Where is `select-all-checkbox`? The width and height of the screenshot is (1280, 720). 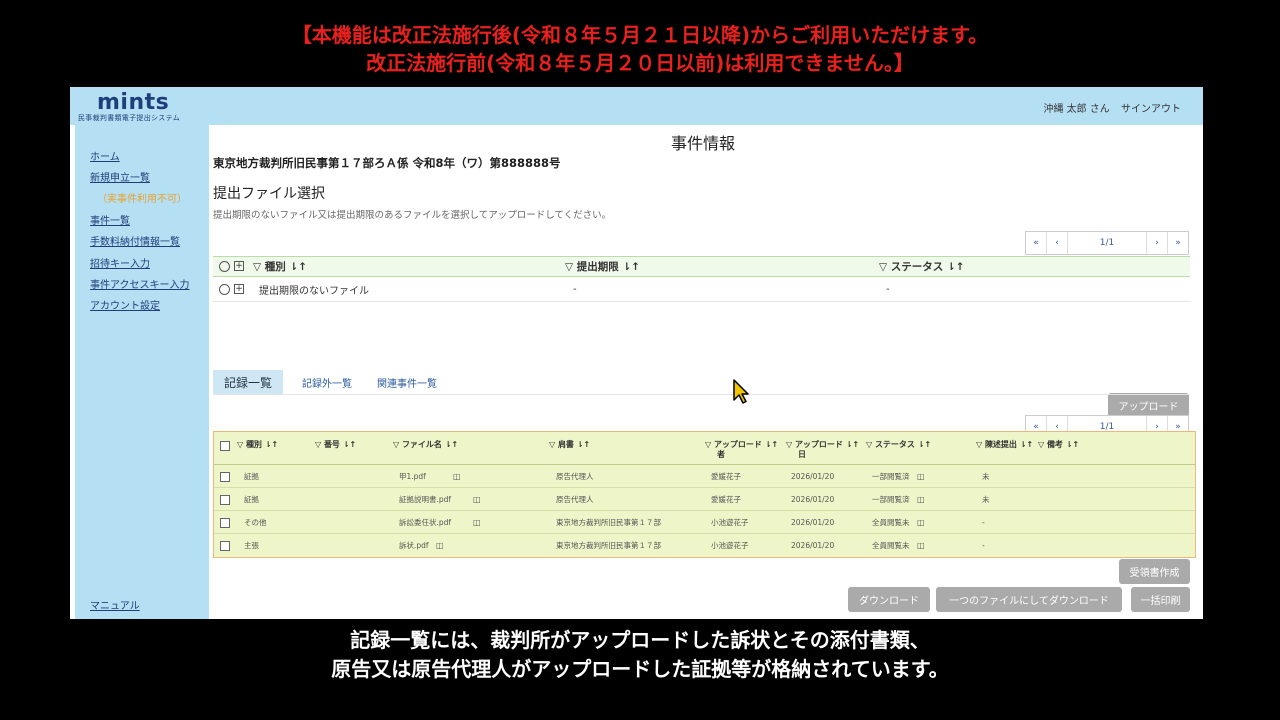
select-all-checkbox is located at coordinates (225, 446).